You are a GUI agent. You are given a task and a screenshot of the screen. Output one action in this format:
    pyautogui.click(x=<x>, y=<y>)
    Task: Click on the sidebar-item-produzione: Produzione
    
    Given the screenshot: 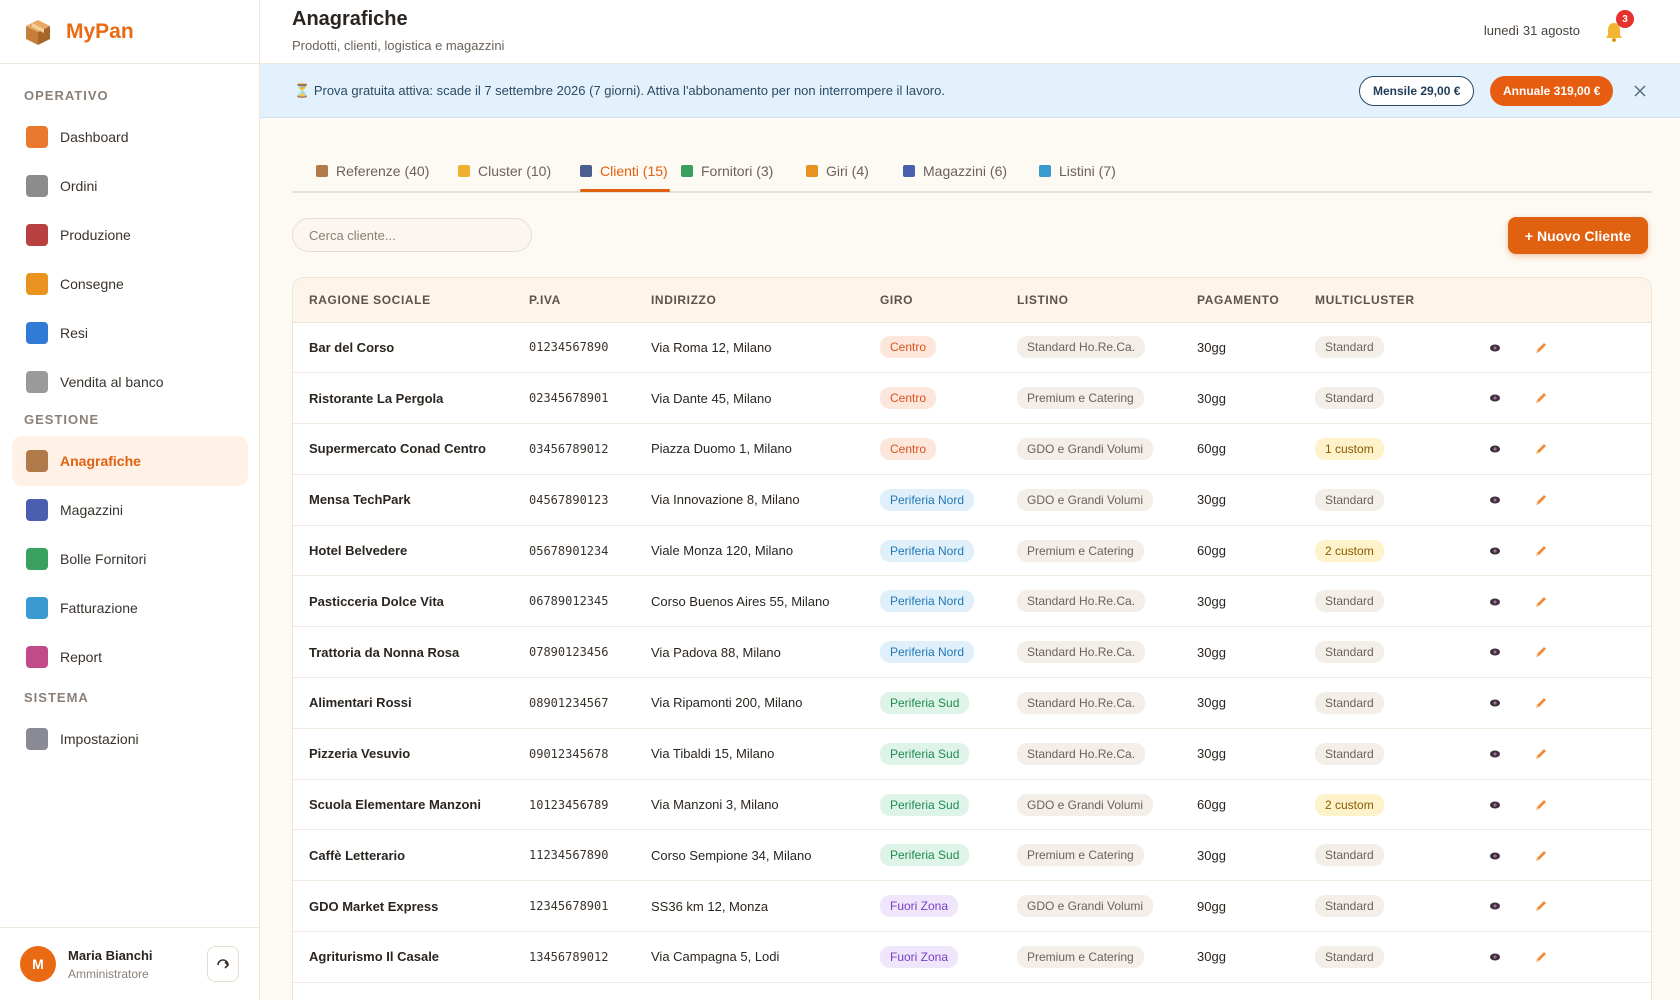 What is the action you would take?
    pyautogui.click(x=130, y=235)
    